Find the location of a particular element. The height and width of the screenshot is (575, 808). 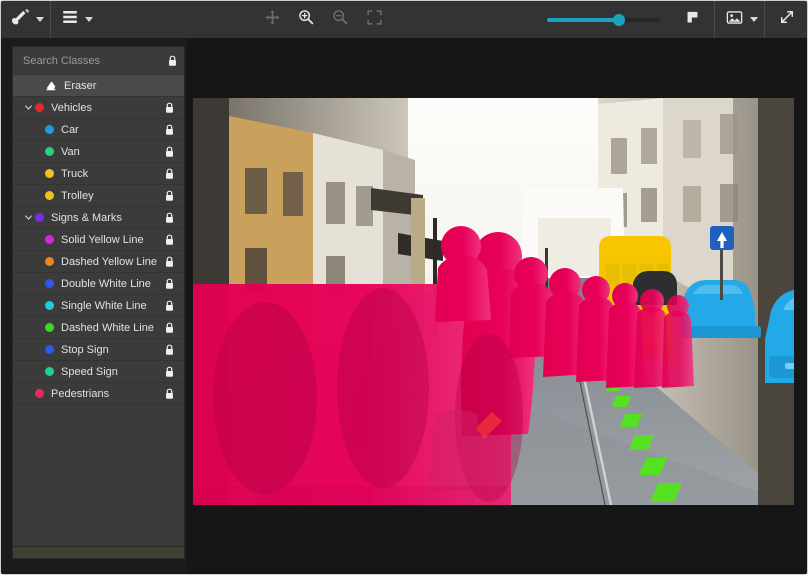

expand-tool-button is located at coordinates (786, 20).